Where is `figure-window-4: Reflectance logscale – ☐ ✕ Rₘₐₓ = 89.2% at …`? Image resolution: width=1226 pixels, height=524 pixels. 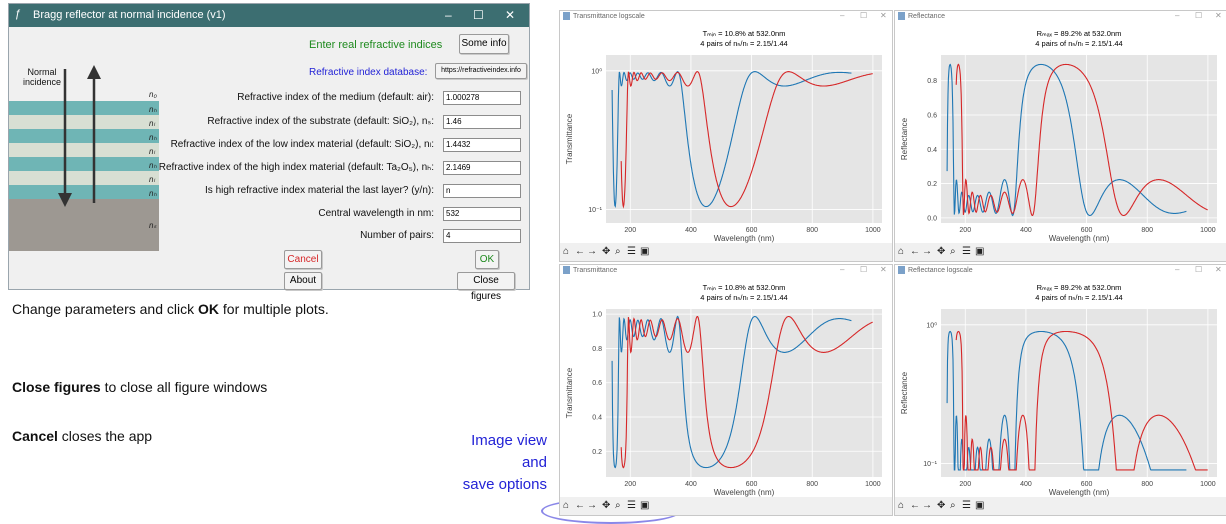 figure-window-4: Reflectance logscale – ☐ ✕ Rₘₐₓ = 89.2% at … is located at coordinates (1060, 390).